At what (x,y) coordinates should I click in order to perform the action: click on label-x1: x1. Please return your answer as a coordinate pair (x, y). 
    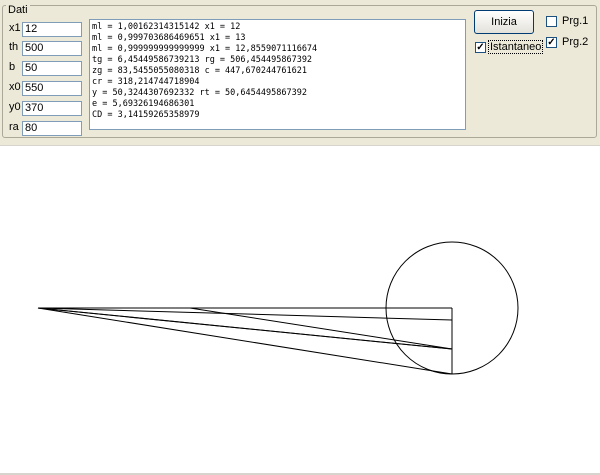
    Looking at the image, I should click on (15, 28).